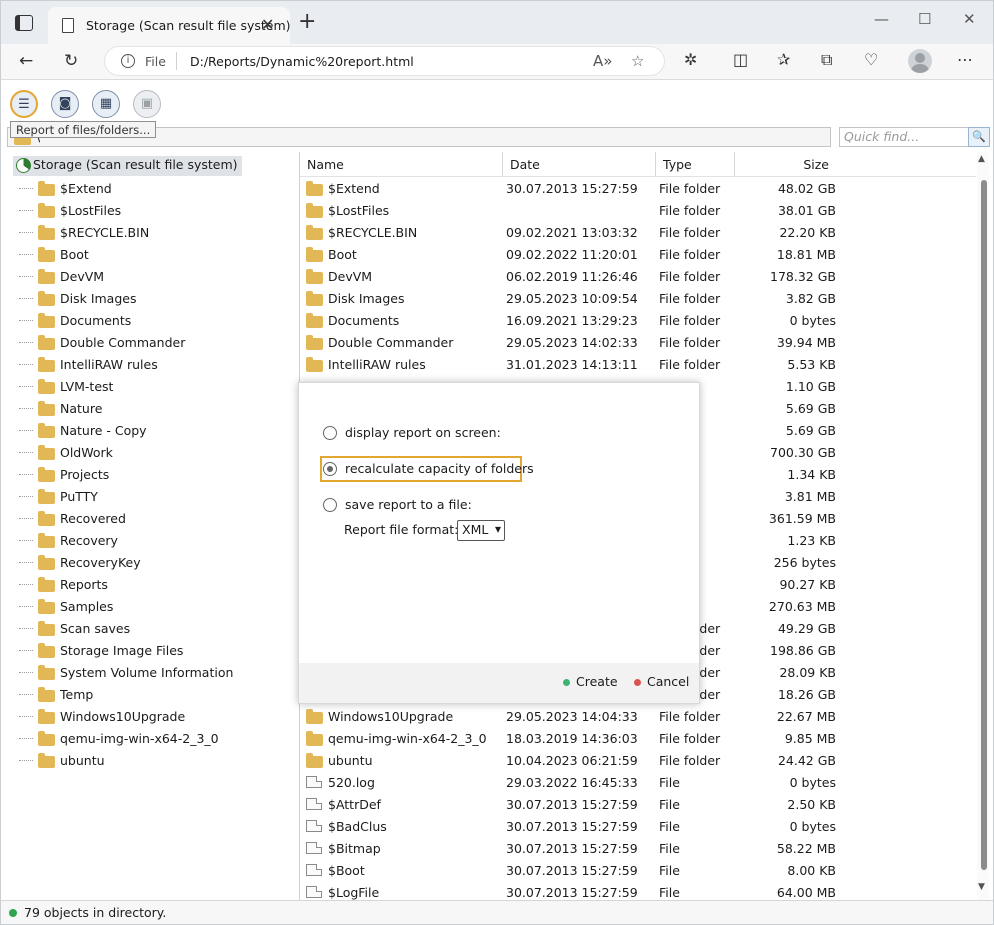 The width and height of the screenshot is (994, 925). I want to click on table-row: $BadClus 30.07.2013 15:27:59 File 0 bytes, so click(638, 827).